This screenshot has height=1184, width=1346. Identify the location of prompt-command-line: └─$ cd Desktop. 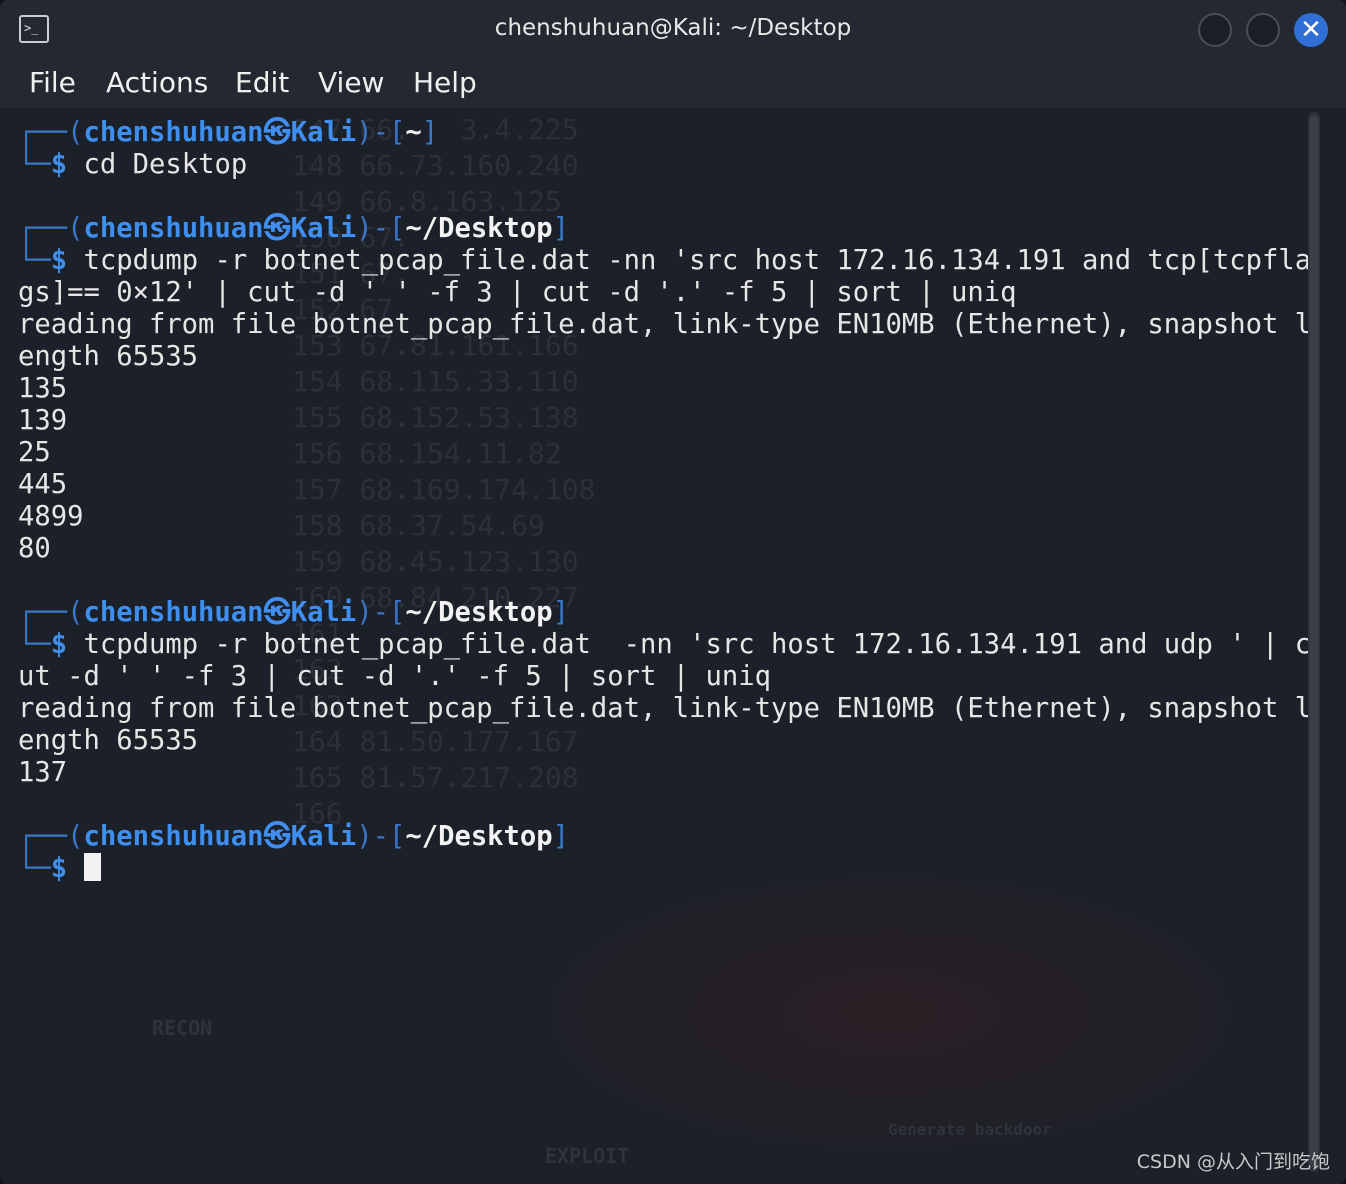
(133, 164).